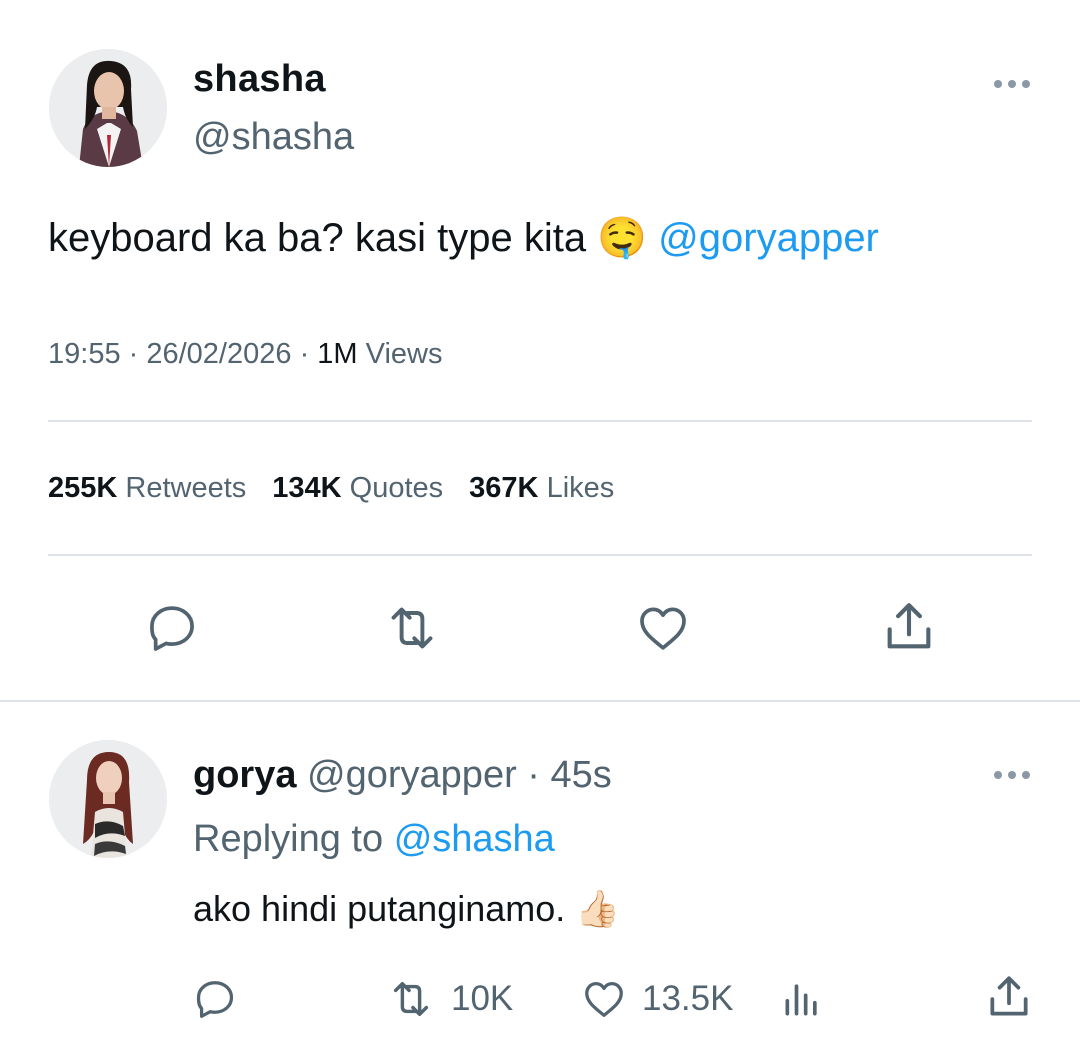 The height and width of the screenshot is (1052, 1080). I want to click on tweet-time: 19:55, so click(84, 354).